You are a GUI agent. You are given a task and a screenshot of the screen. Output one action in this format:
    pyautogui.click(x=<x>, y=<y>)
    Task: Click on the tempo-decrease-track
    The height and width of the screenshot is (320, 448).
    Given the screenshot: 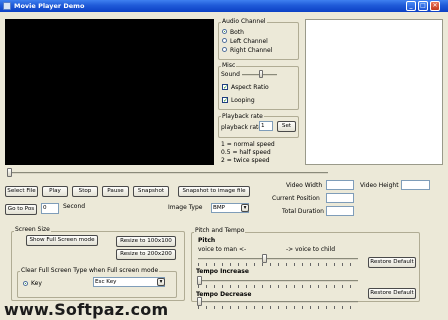 What is the action you would take?
    pyautogui.click(x=278, y=302)
    